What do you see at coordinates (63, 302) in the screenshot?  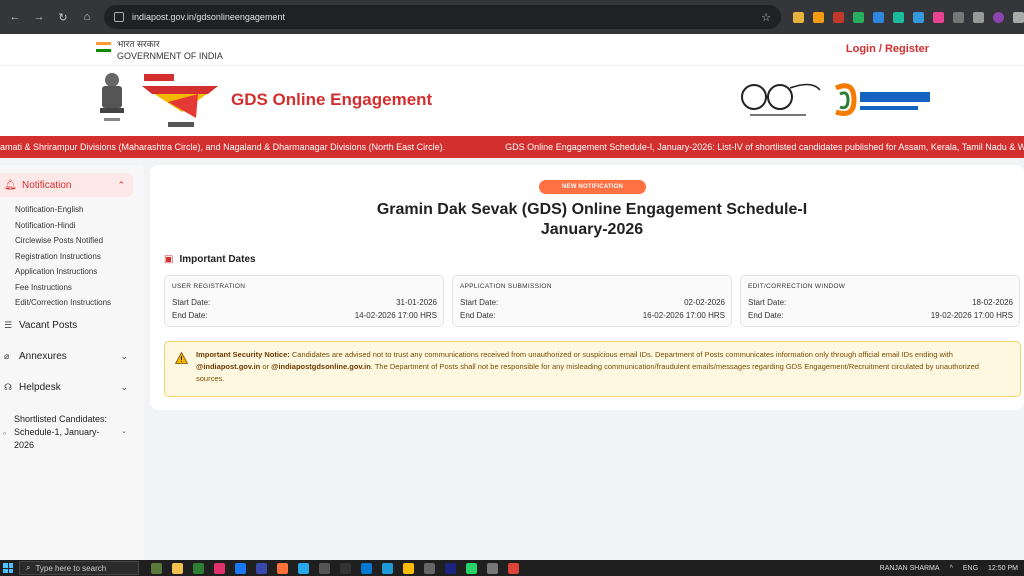 I see `sidebar-subitem: Edit/Correction Instructions` at bounding box center [63, 302].